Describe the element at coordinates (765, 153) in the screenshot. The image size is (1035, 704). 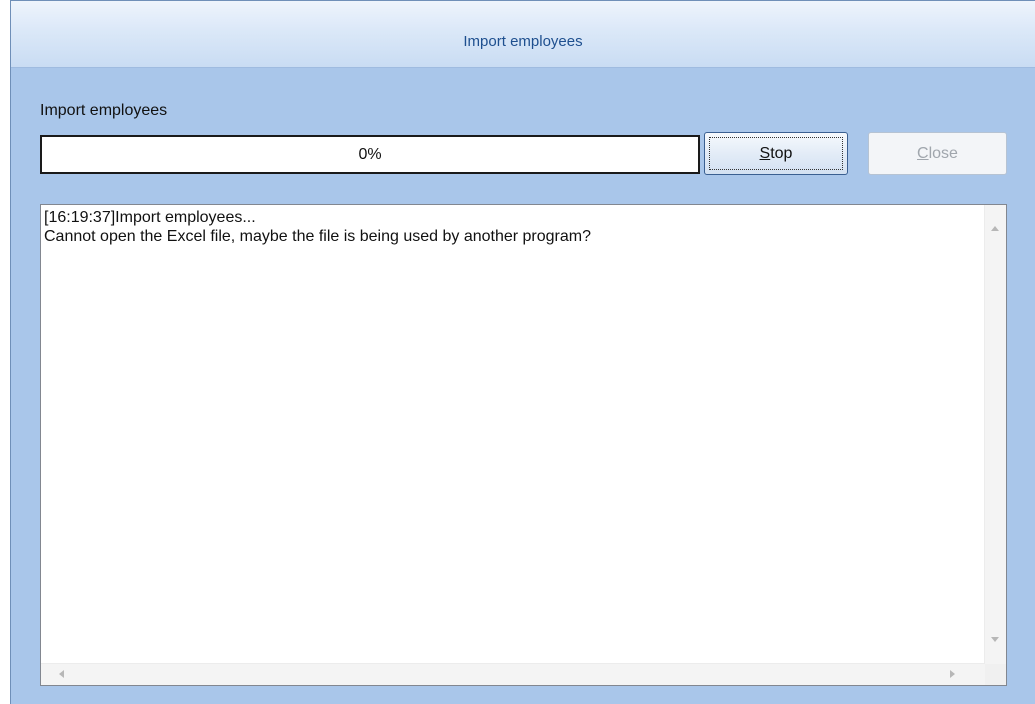
I see `stop-mnemonic: S` at that location.